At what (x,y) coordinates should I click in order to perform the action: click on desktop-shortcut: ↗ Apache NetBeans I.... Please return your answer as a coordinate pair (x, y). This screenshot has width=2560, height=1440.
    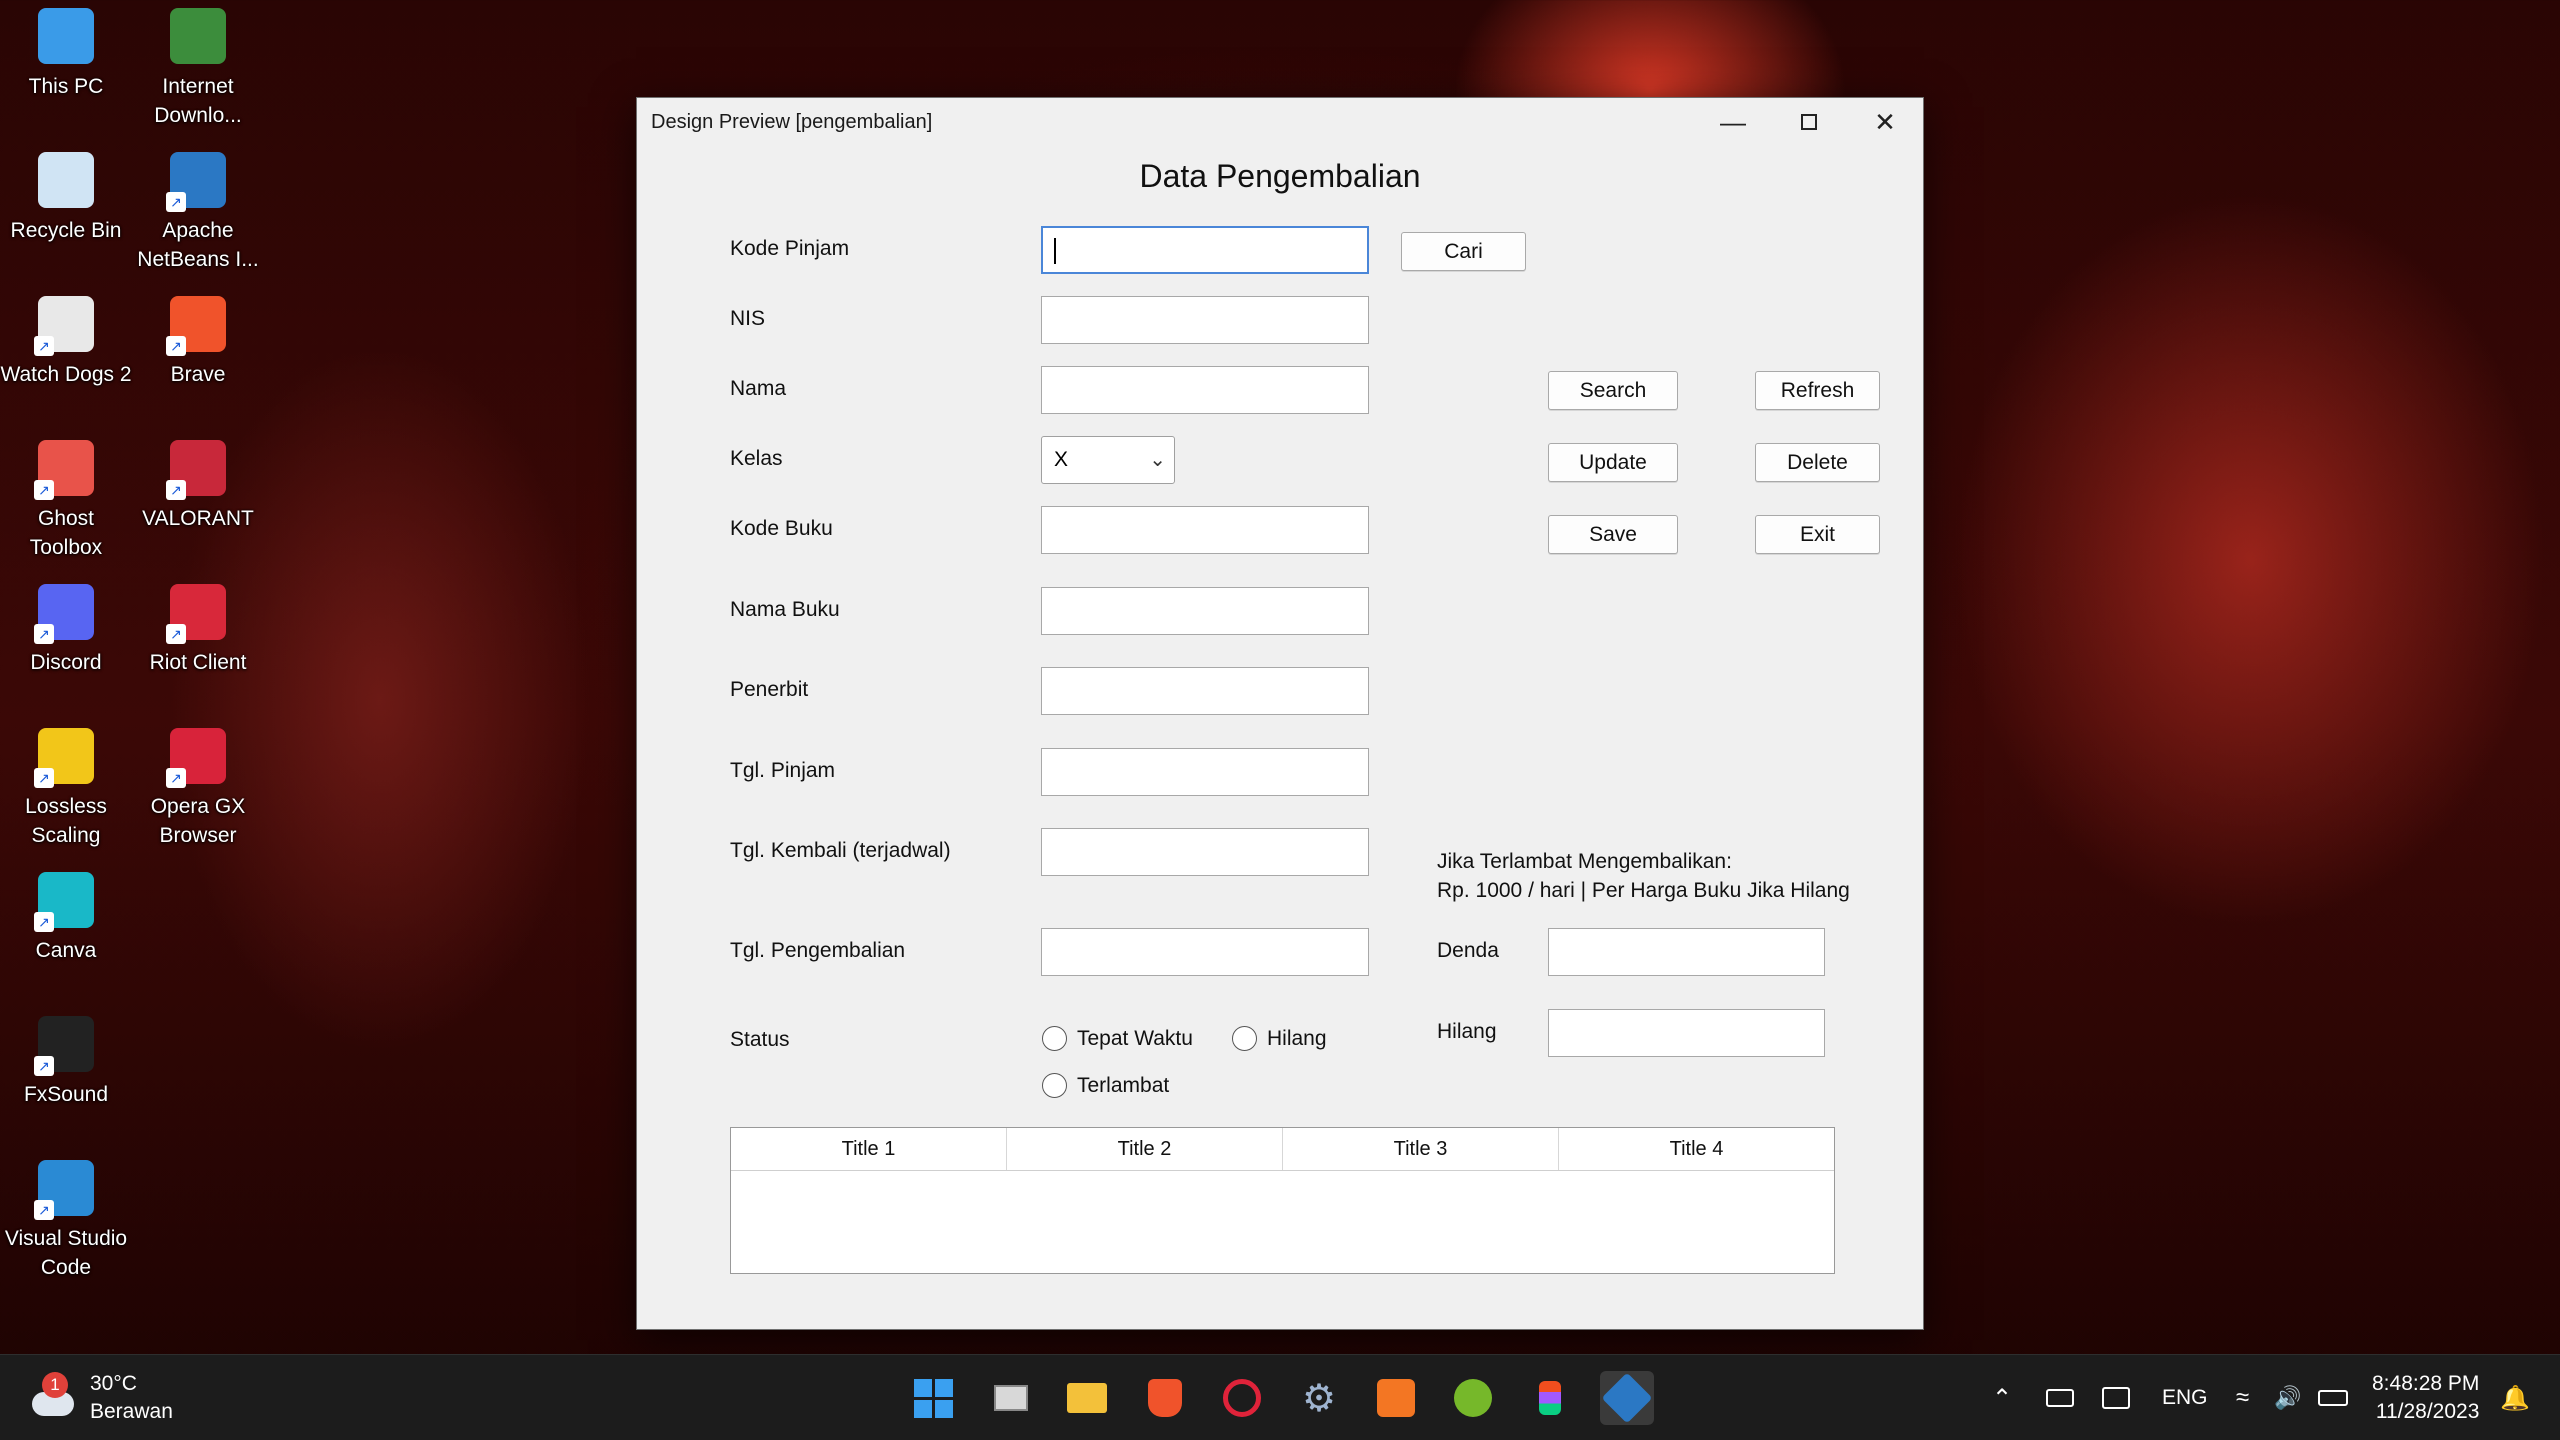
    Looking at the image, I should click on (198, 213).